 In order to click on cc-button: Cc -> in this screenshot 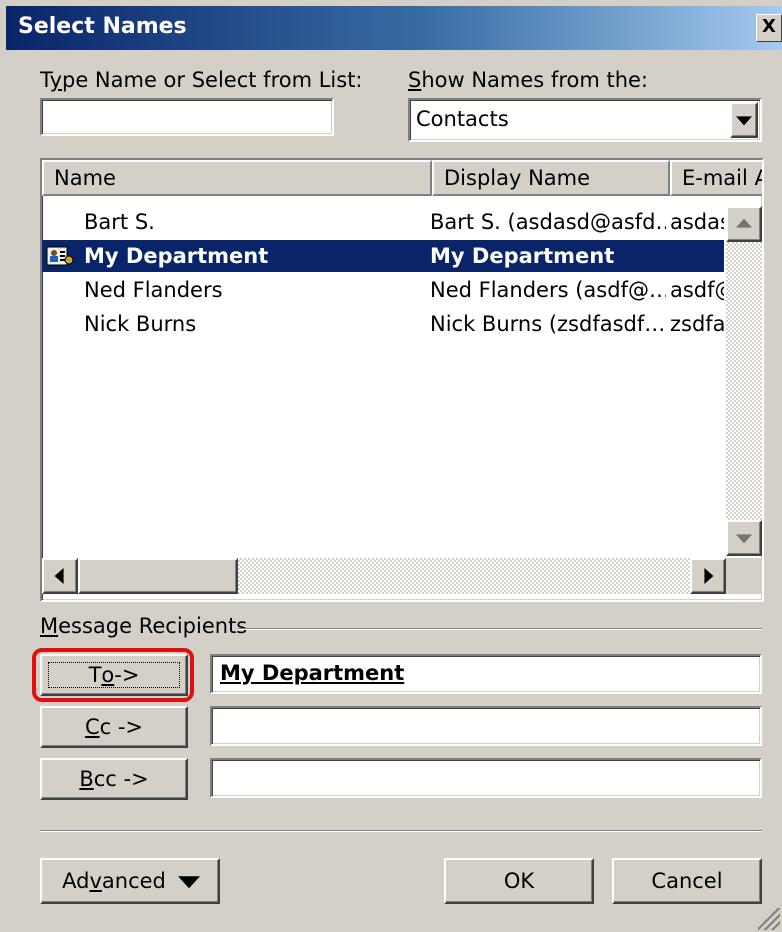, I will do `click(114, 727)`.